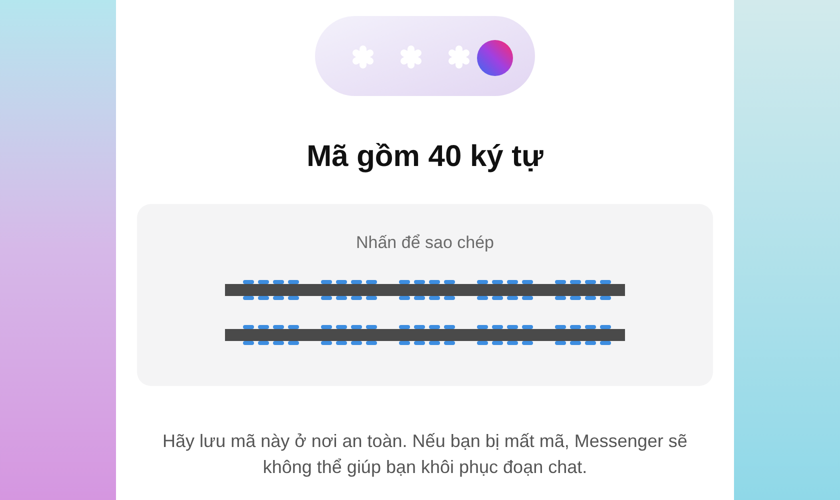 Image resolution: width=840 pixels, height=500 pixels. I want to click on title: Mã gồm 40 ký tự, so click(425, 157).